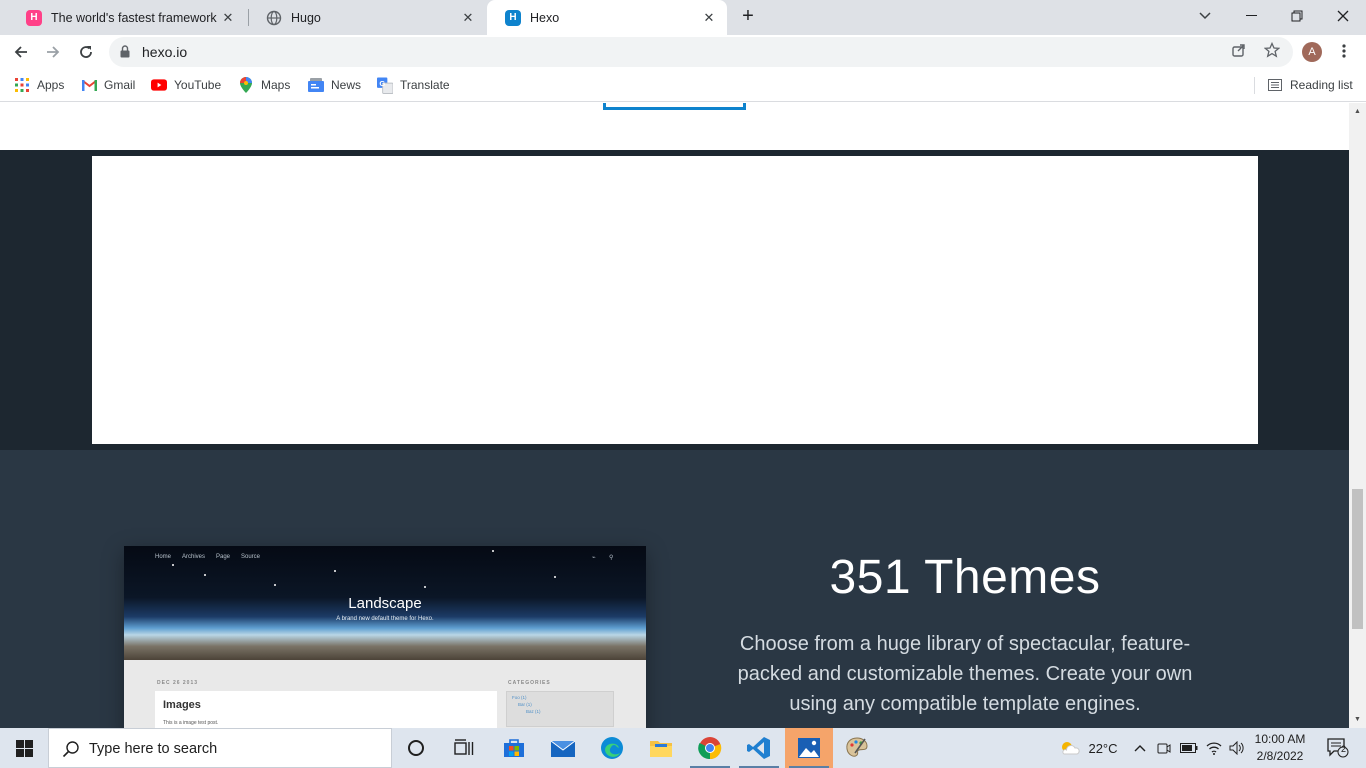  I want to click on tab-search-button, so click(1205, 16).